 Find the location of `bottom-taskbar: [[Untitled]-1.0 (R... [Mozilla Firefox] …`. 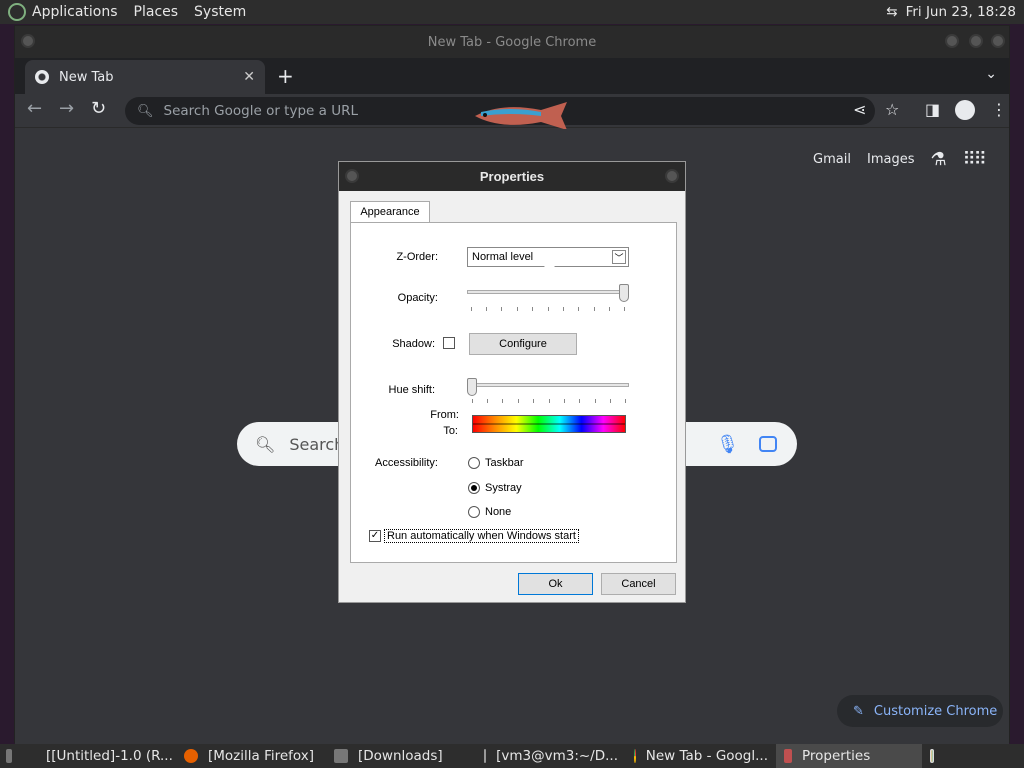

bottom-taskbar: [[Untitled]-1.0 (R... [Mozilla Firefox] … is located at coordinates (512, 756).